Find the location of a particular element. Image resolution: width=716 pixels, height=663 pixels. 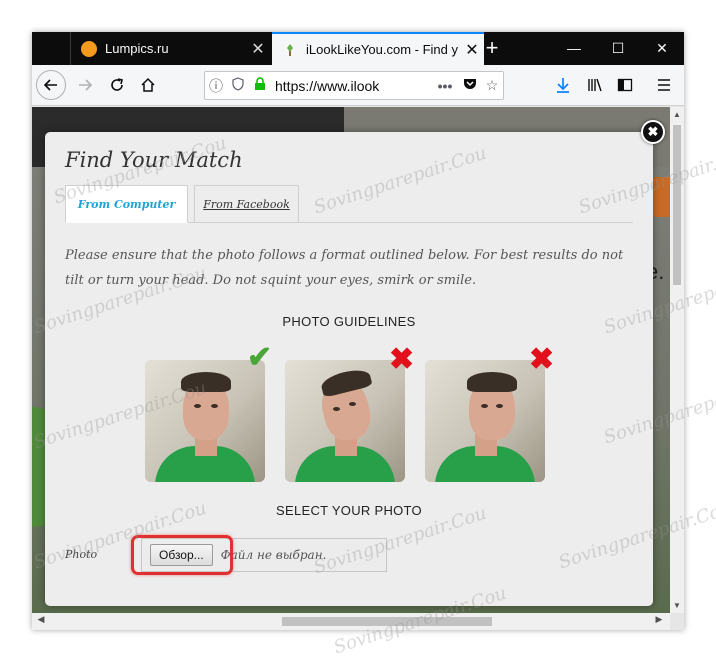

scroll-down-icon: ▼ is located at coordinates (677, 605).